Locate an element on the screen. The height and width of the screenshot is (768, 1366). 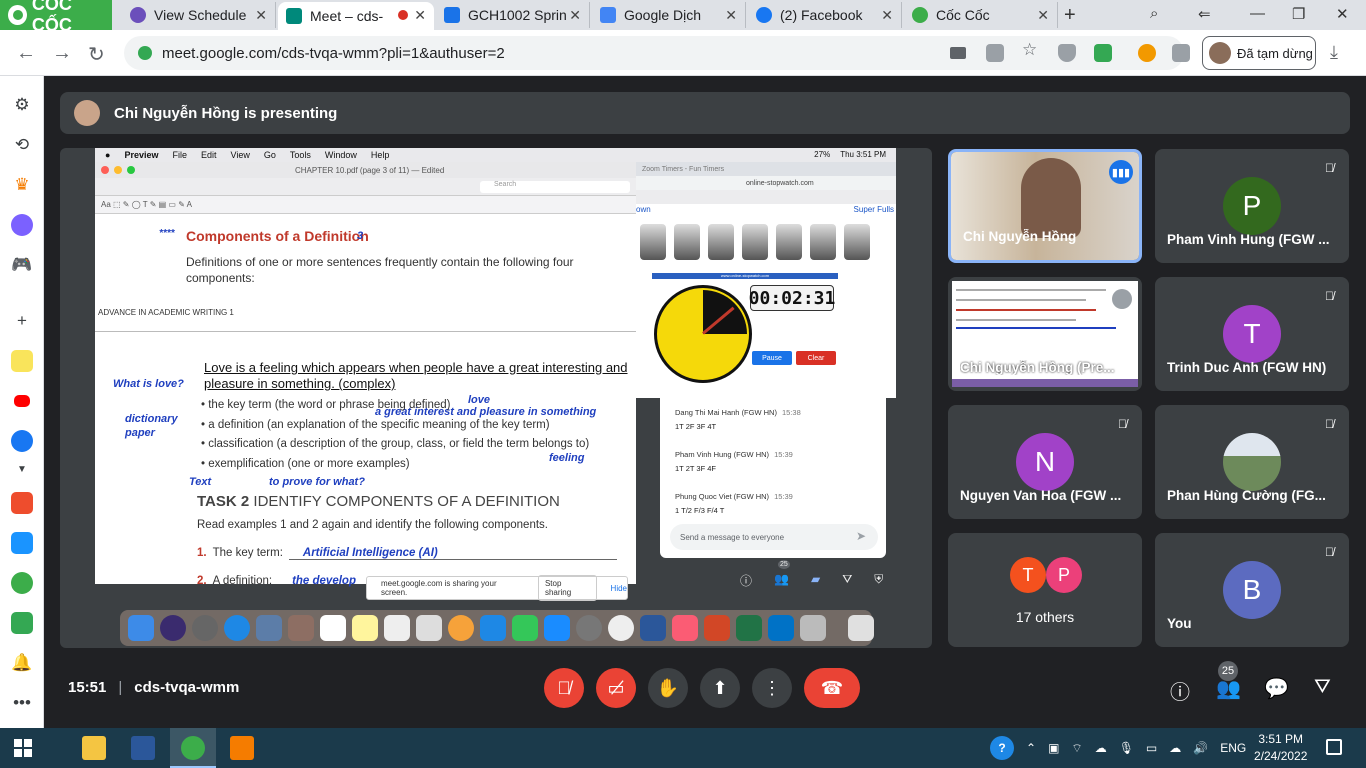
hand-icon: ✋ is located at coordinates (668, 687).